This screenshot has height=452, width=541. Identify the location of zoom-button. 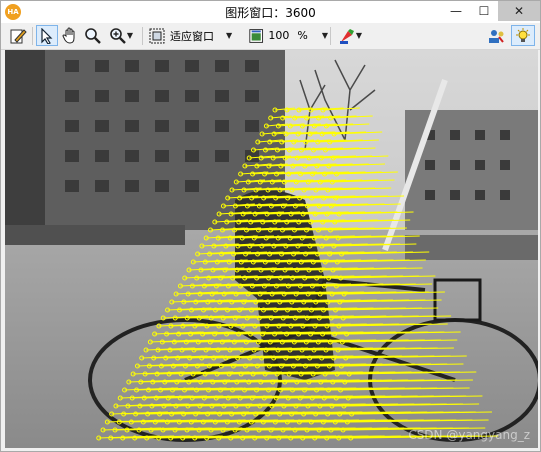
(93, 35).